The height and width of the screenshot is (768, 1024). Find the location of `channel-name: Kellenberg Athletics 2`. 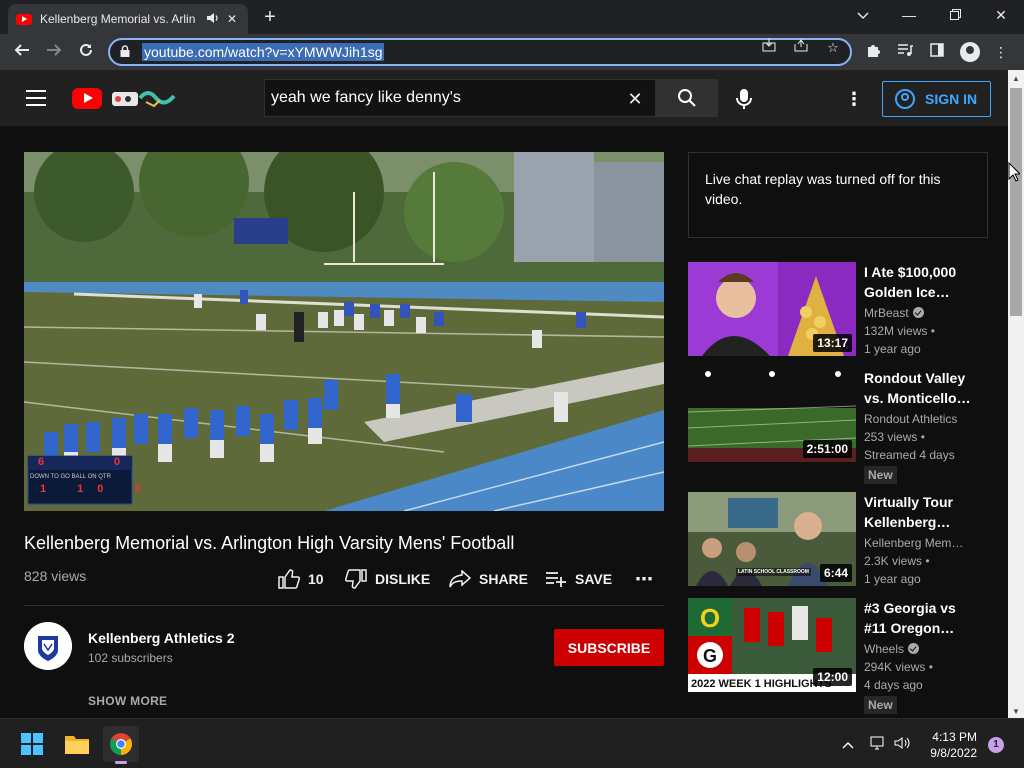

channel-name: Kellenberg Athletics 2 is located at coordinates (161, 638).